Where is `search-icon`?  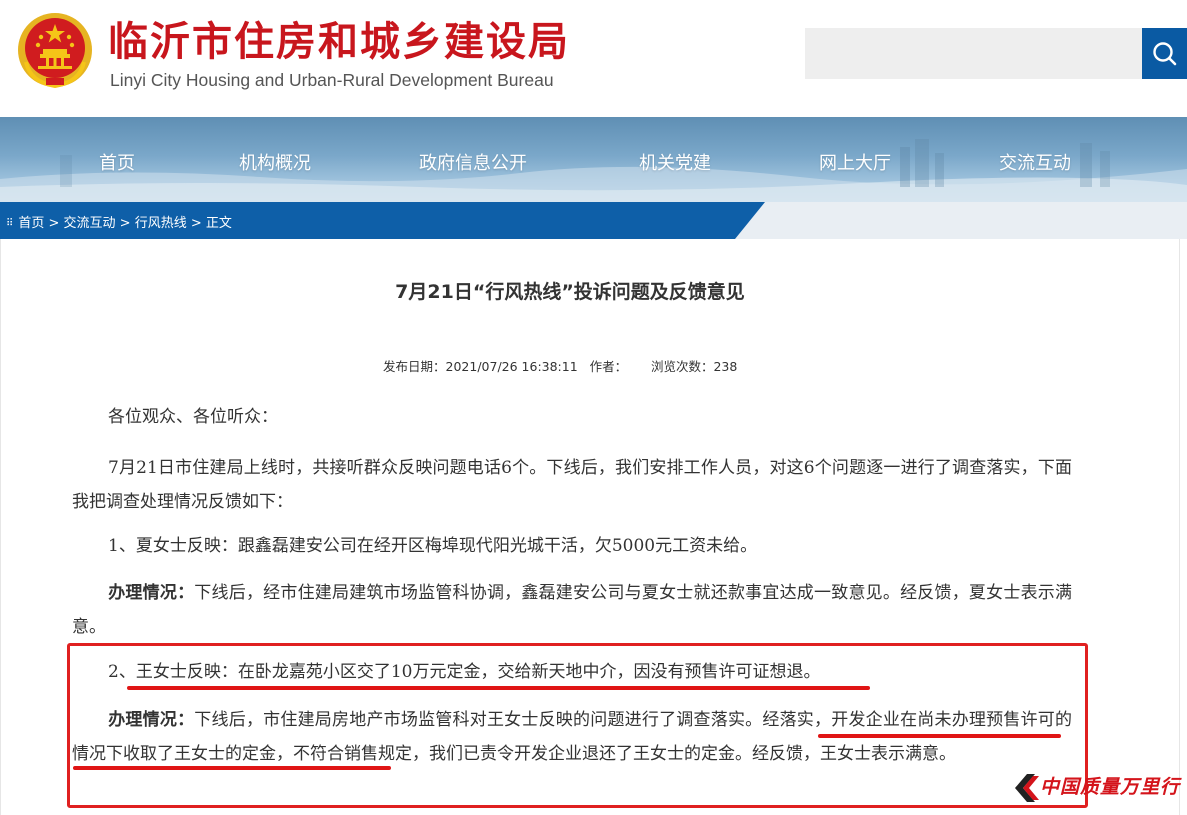 search-icon is located at coordinates (1165, 54).